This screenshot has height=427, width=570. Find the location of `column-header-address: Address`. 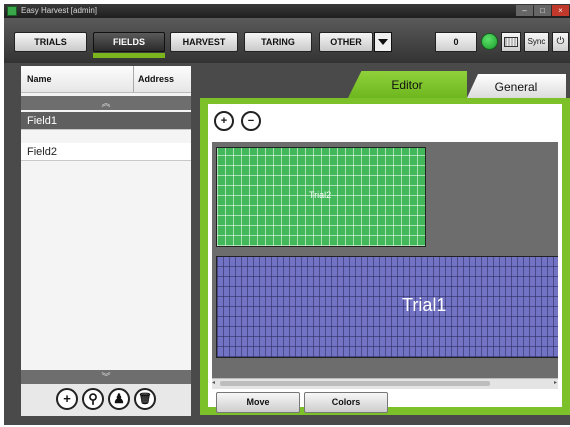

column-header-address: Address is located at coordinates (156, 79).